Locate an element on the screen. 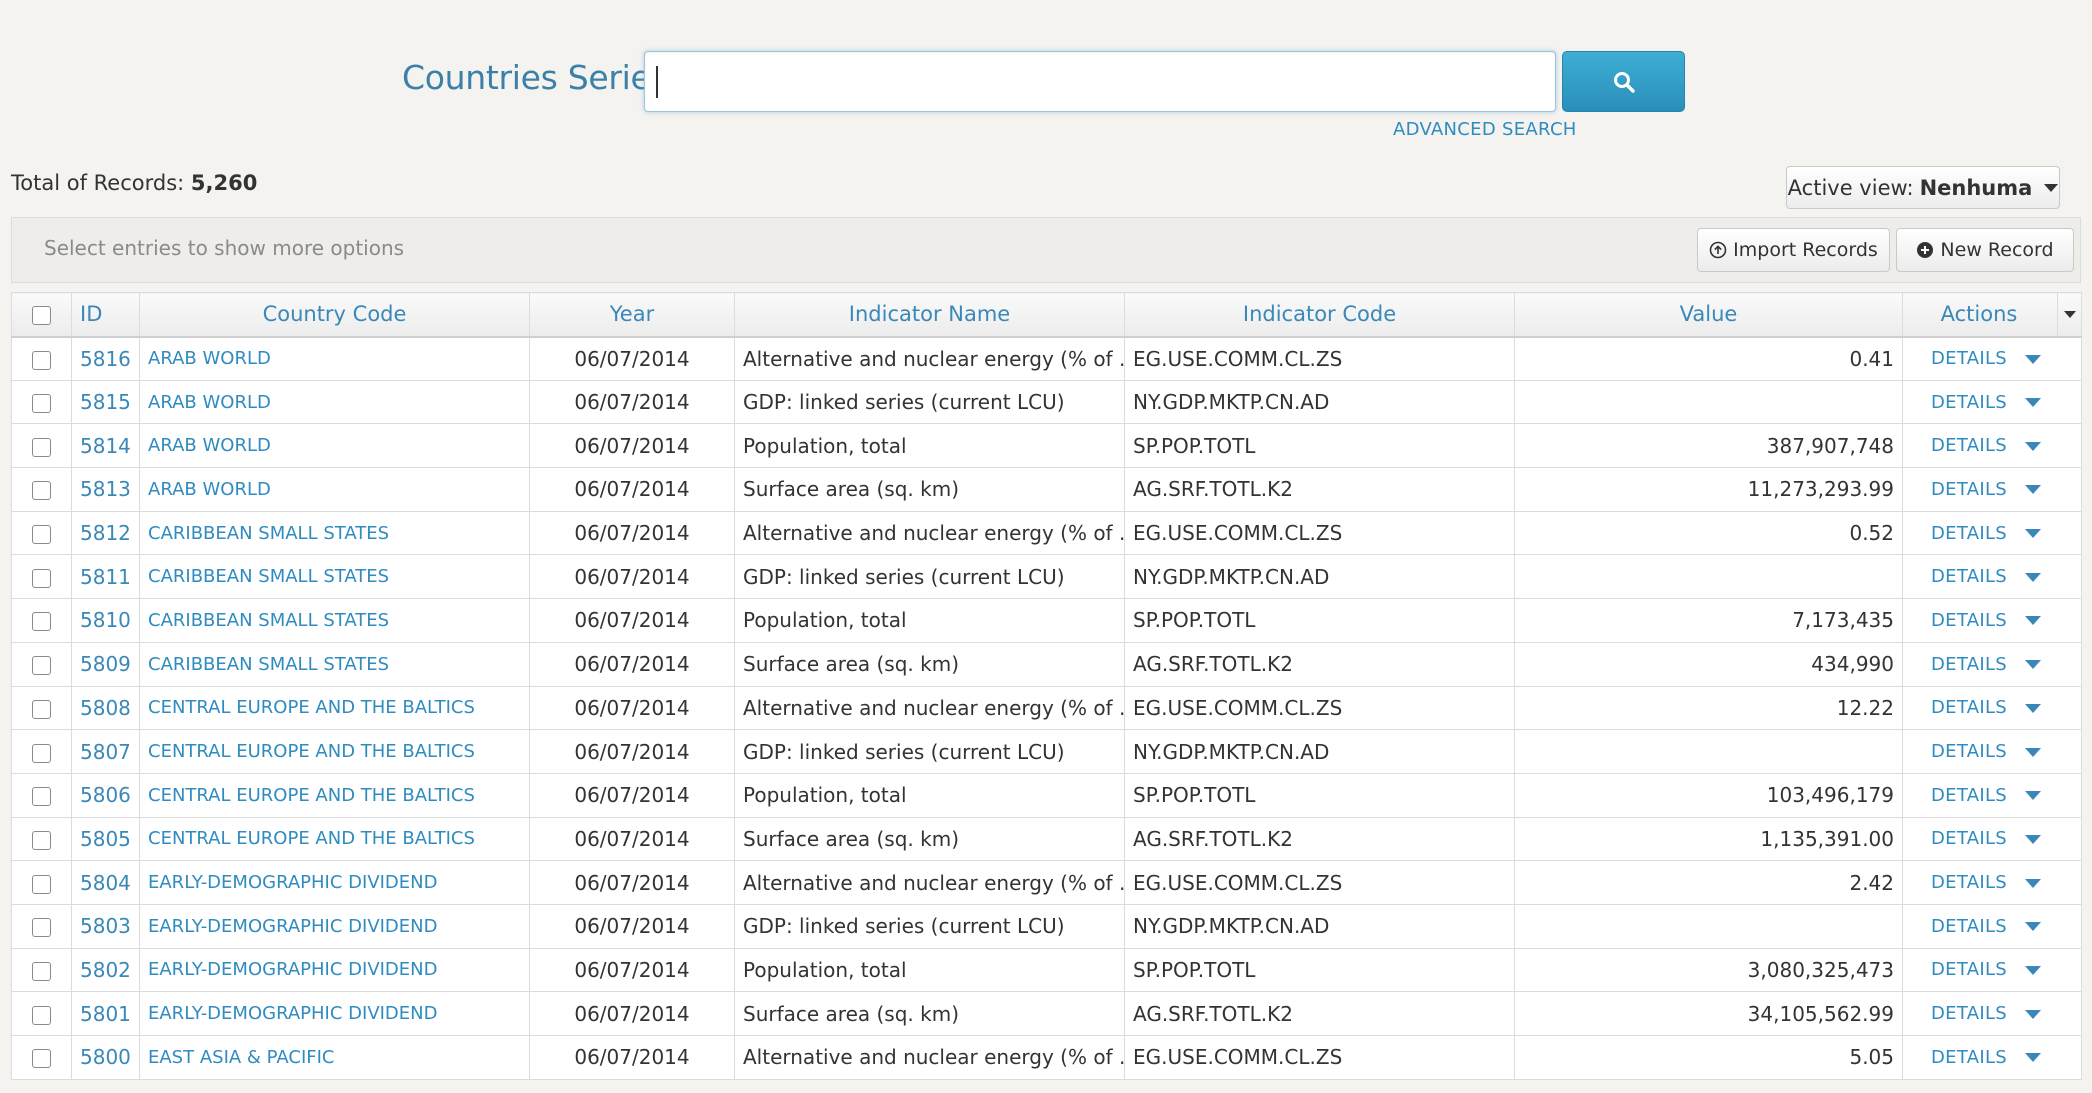 The width and height of the screenshot is (2092, 1093). search-input is located at coordinates (1100, 81).